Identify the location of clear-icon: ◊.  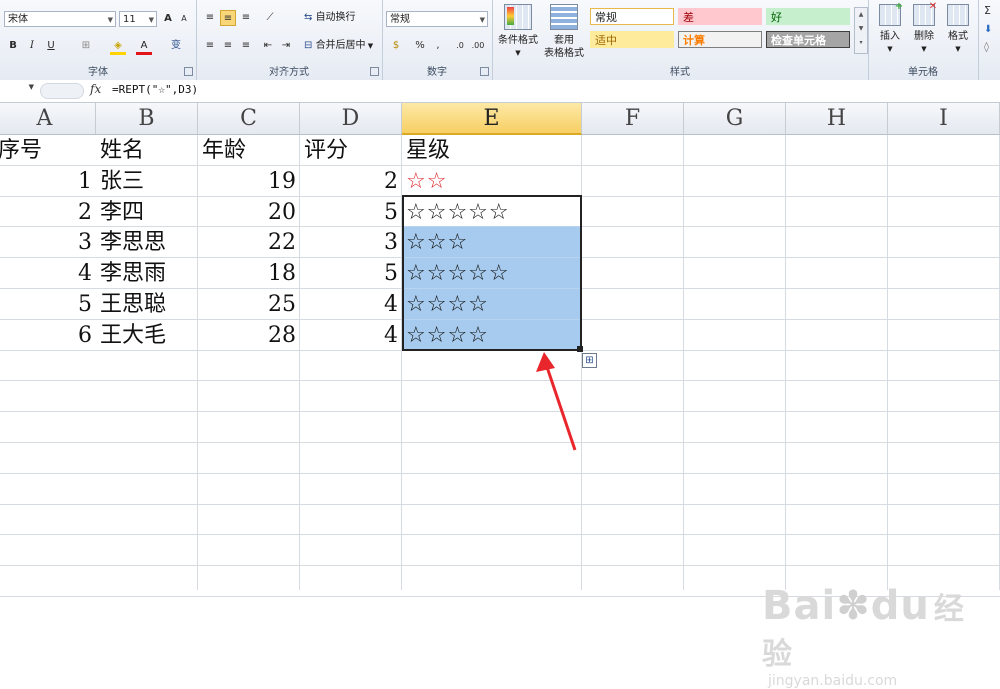
(986, 47).